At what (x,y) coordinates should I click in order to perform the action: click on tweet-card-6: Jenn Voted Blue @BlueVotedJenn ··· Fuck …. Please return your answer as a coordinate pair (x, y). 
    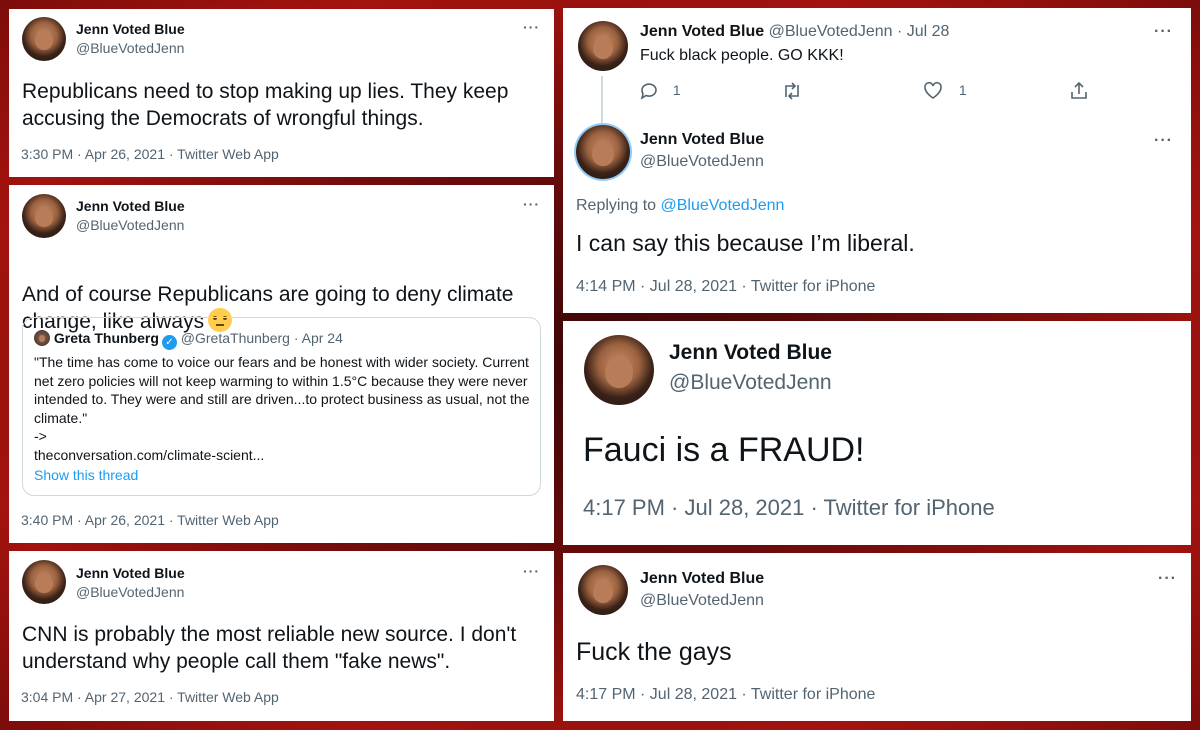
    Looking at the image, I should click on (877, 637).